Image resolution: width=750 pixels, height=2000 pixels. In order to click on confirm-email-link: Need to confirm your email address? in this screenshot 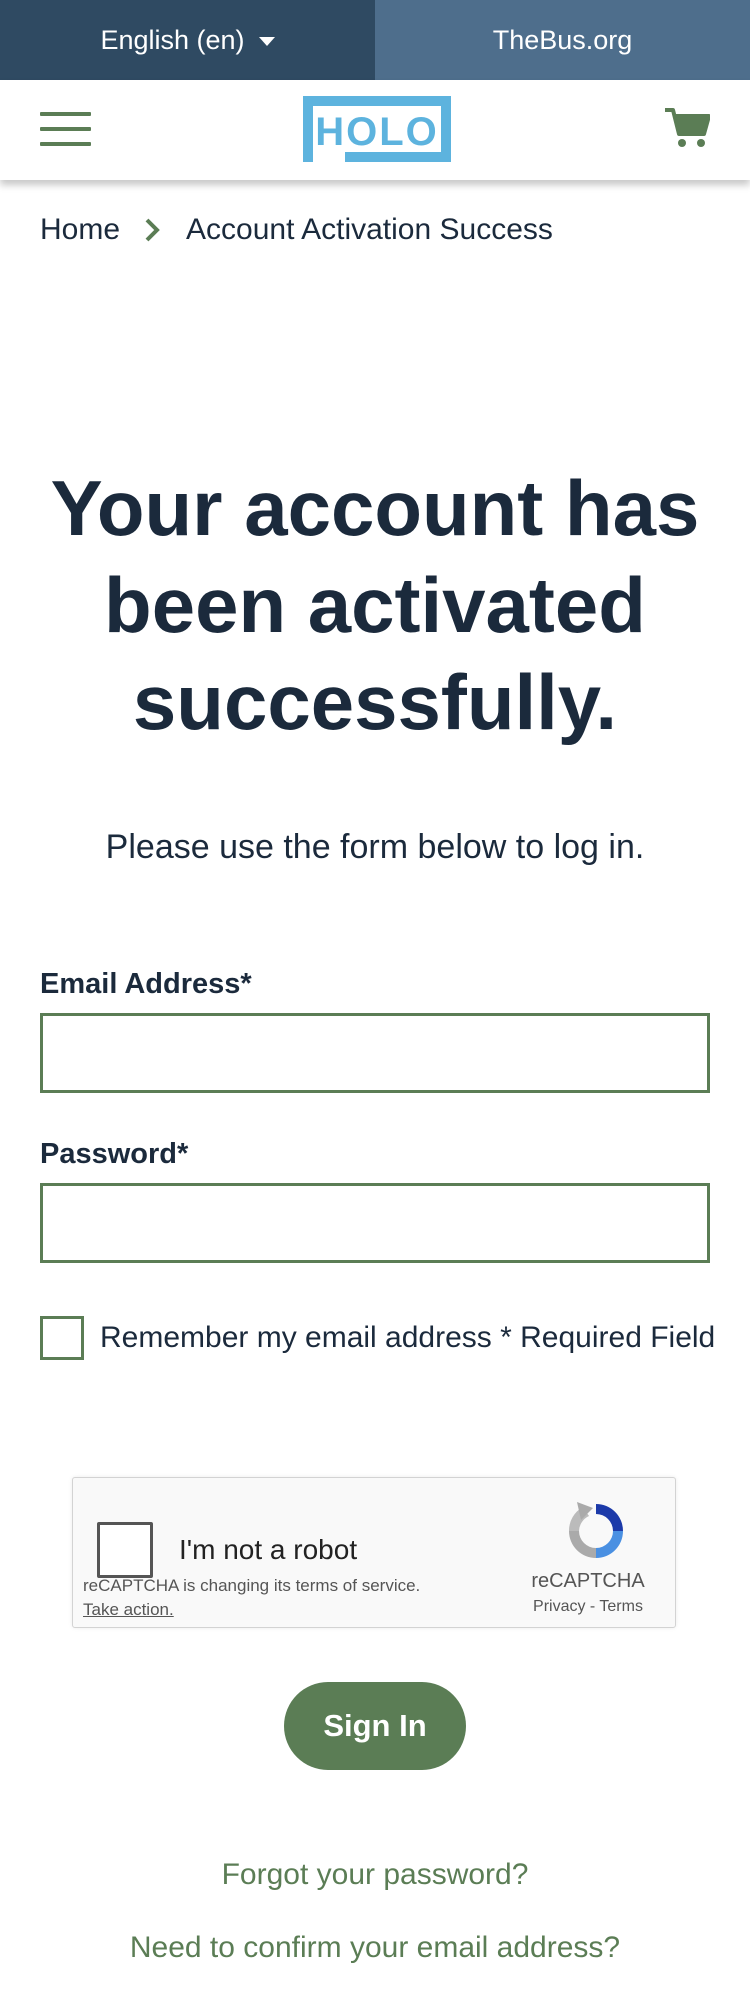, I will do `click(375, 1948)`.